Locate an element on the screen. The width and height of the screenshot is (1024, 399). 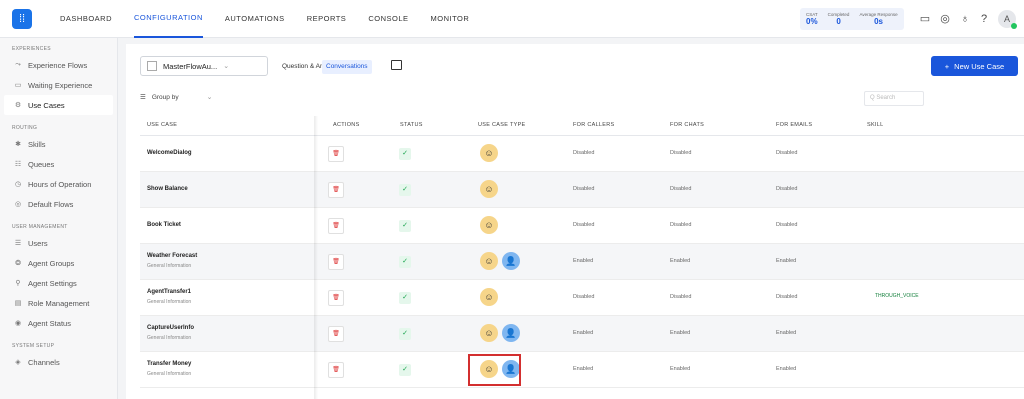
nav-dashboard: DASHBOARD is located at coordinates (86, 19).